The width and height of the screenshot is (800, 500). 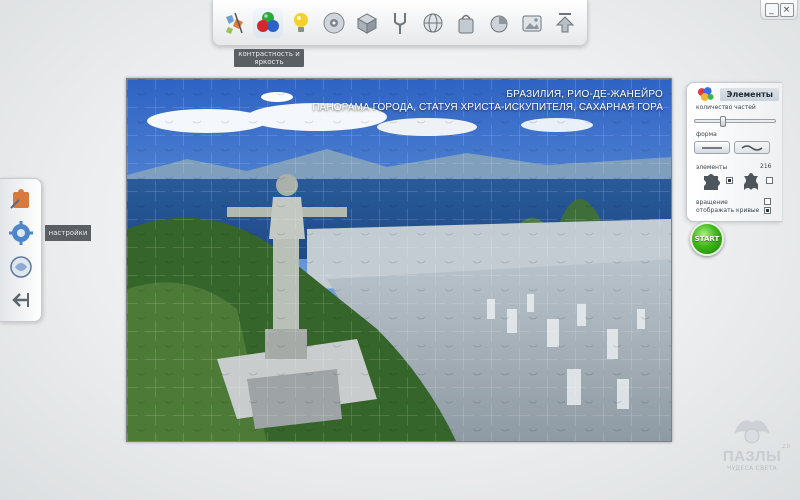 I want to click on window-controls: _ ×, so click(x=779, y=10).